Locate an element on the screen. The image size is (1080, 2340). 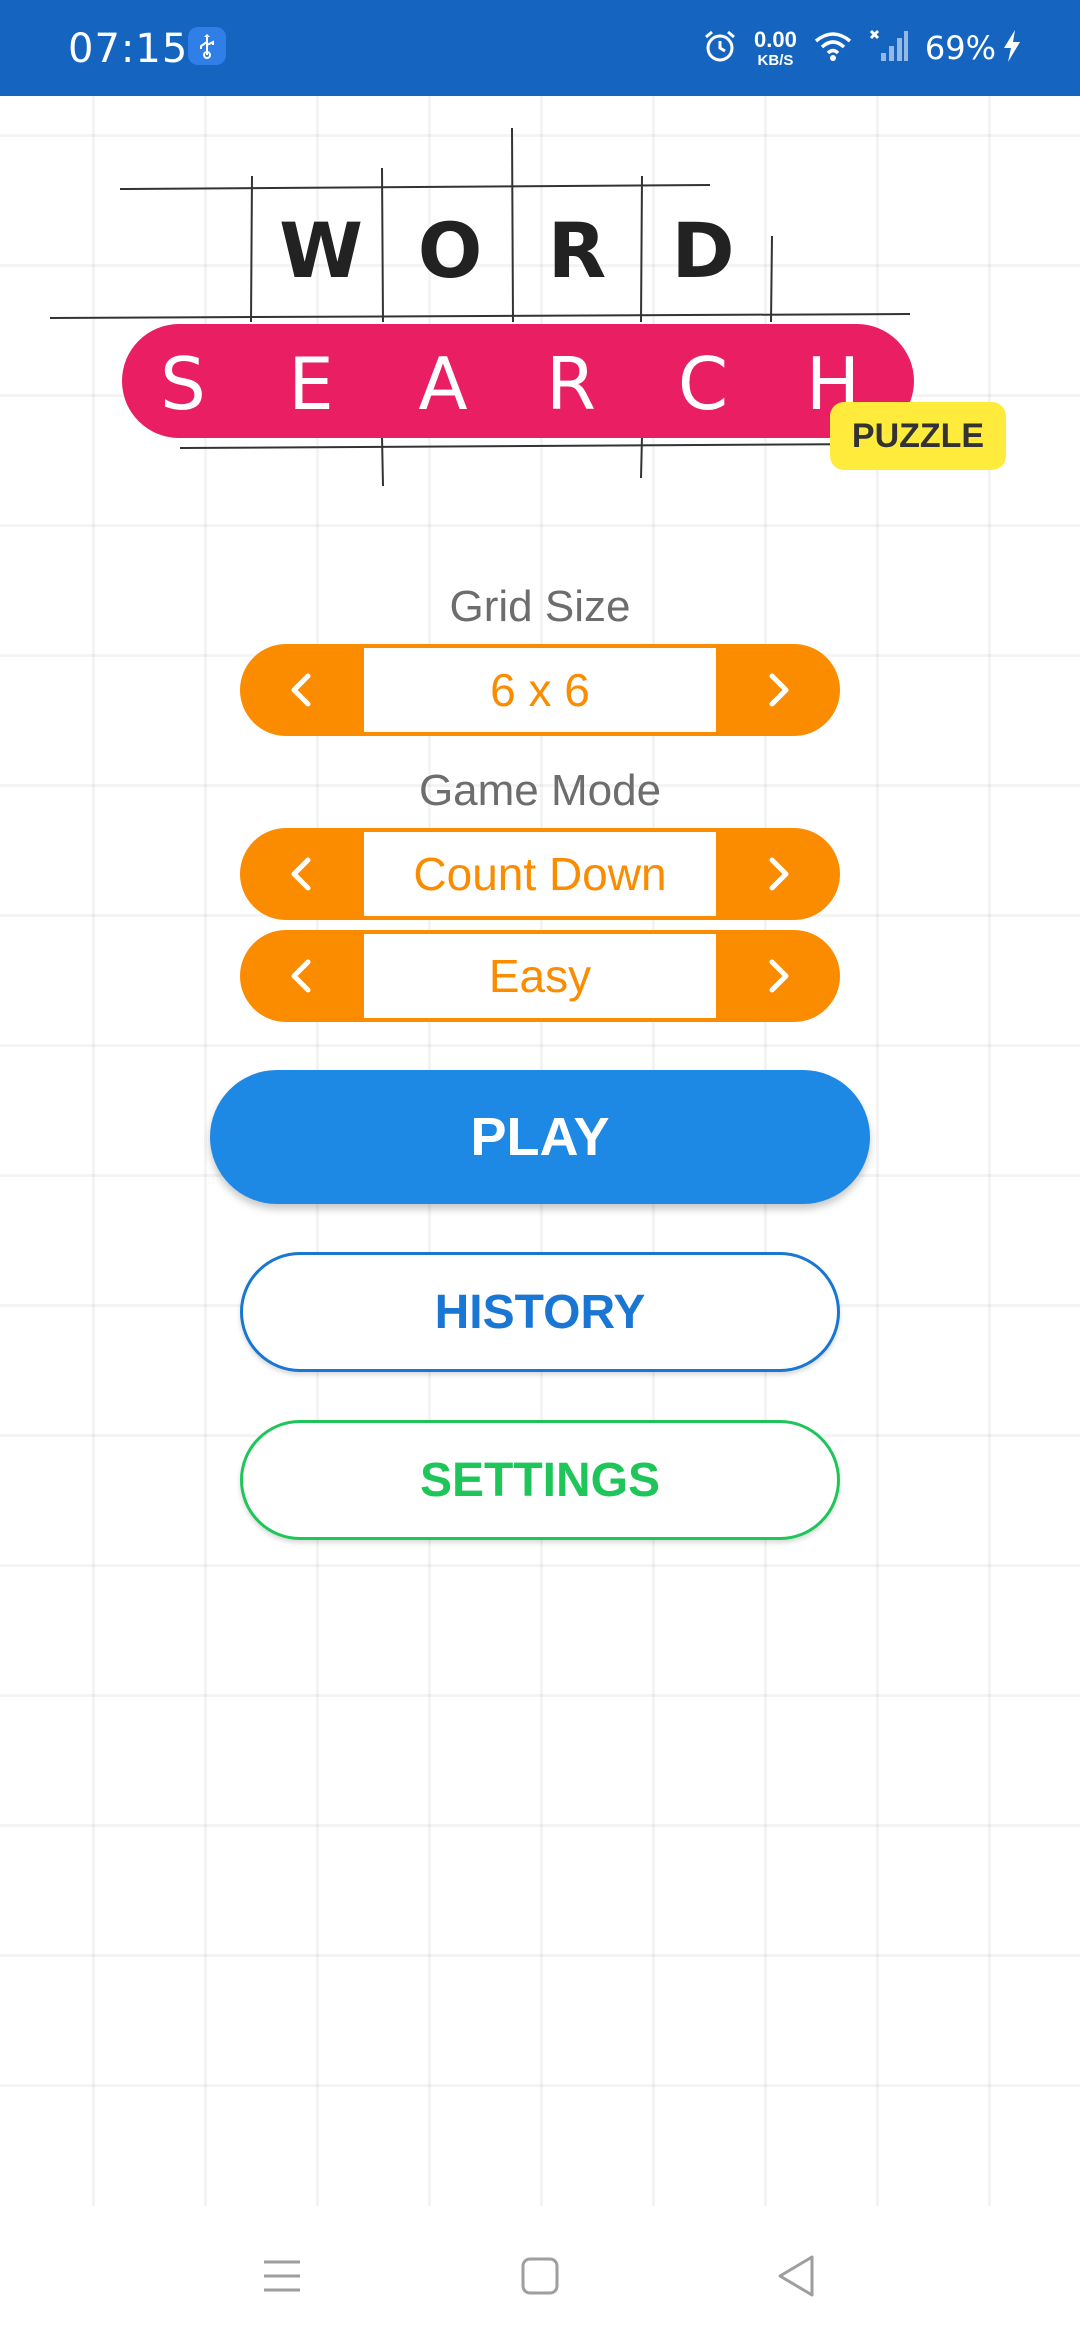
menu-icon is located at coordinates (282, 2276).